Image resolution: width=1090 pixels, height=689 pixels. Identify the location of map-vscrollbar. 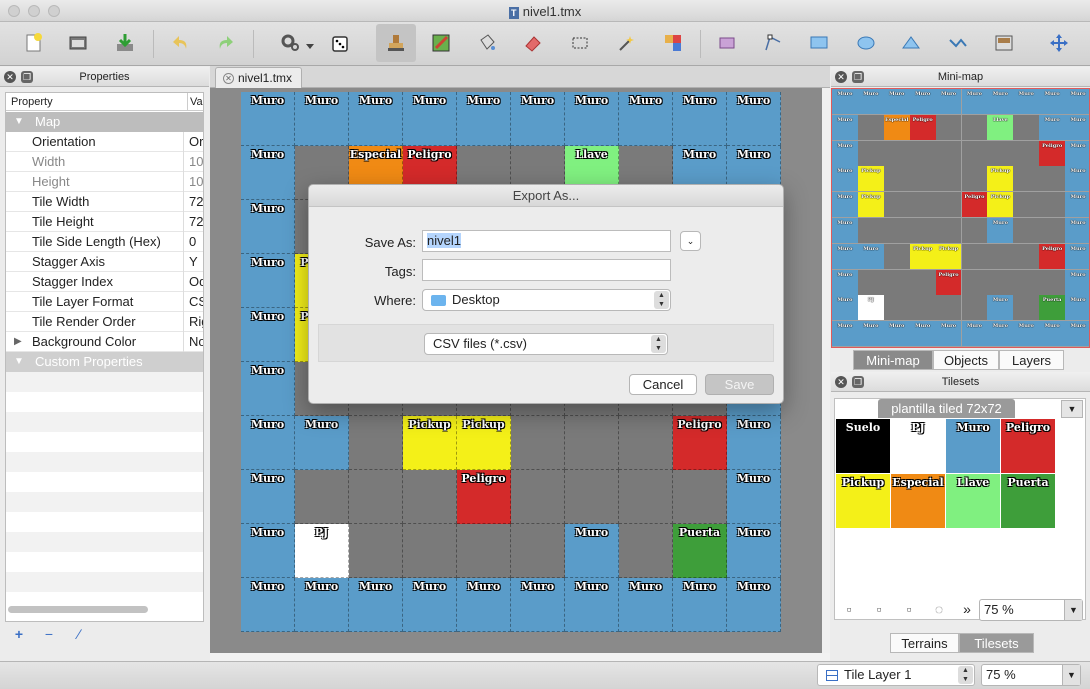
(826, 370).